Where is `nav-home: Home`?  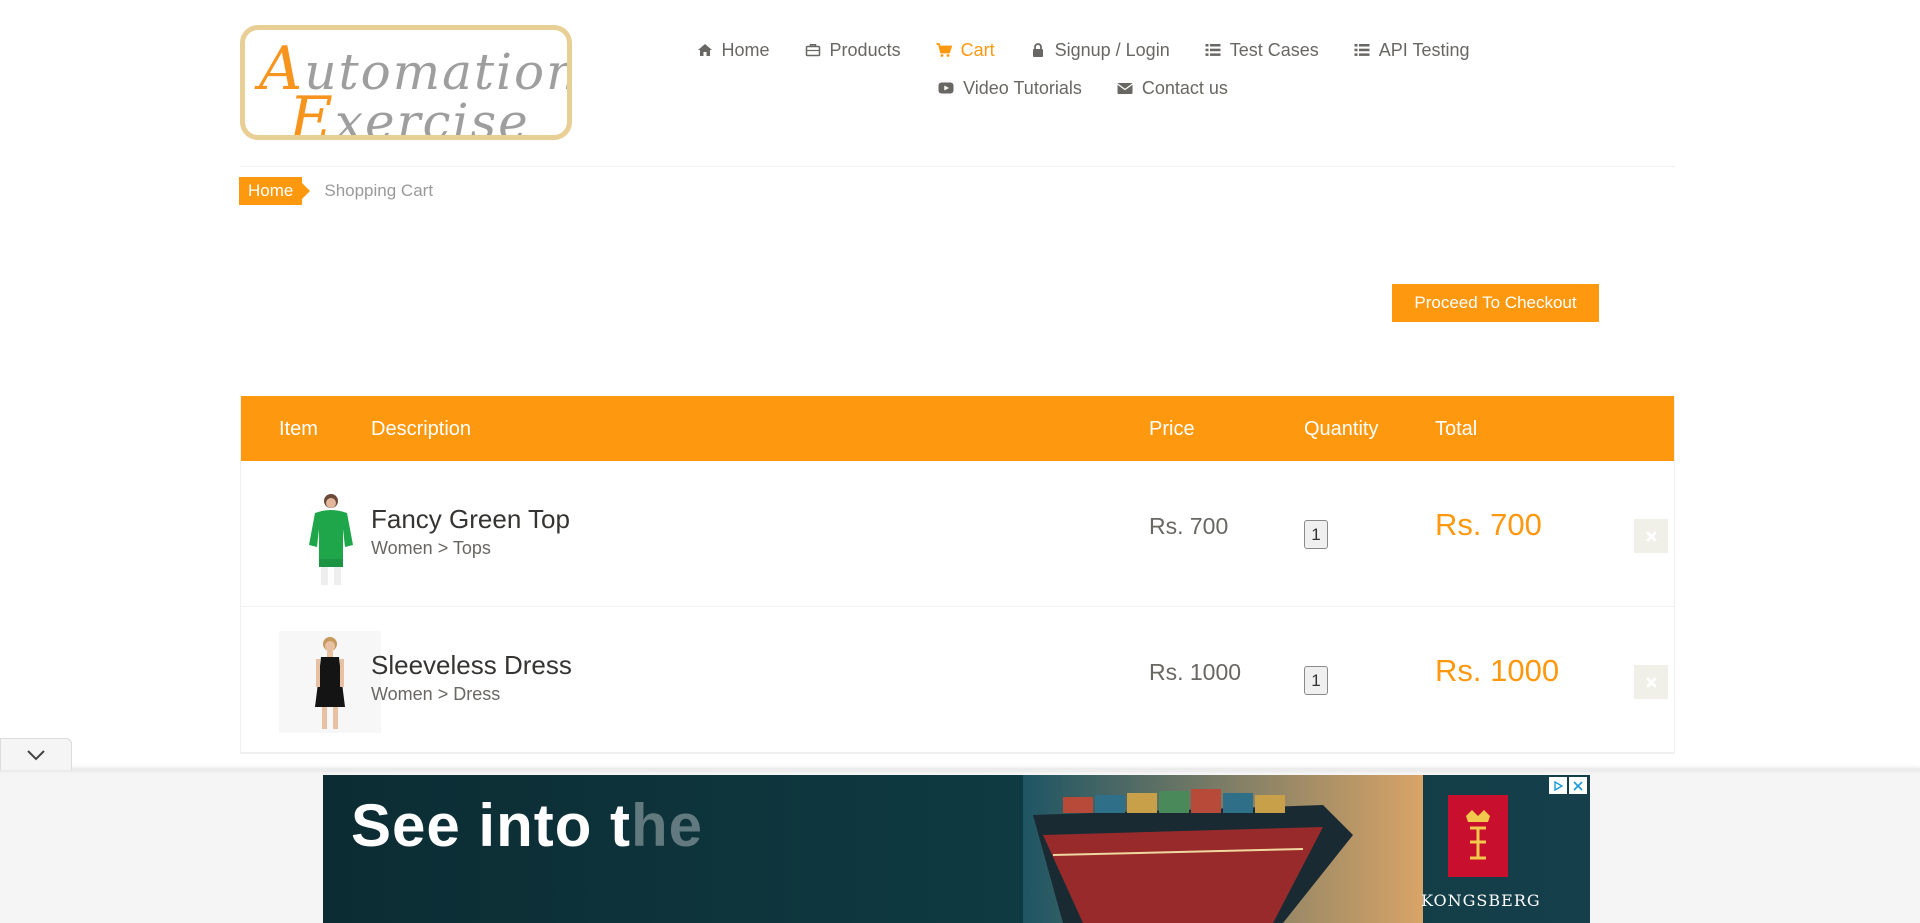
nav-home: Home is located at coordinates (733, 50).